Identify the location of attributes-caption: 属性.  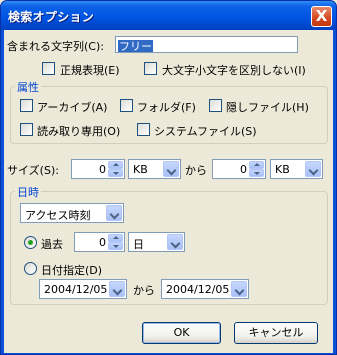
(28, 87).